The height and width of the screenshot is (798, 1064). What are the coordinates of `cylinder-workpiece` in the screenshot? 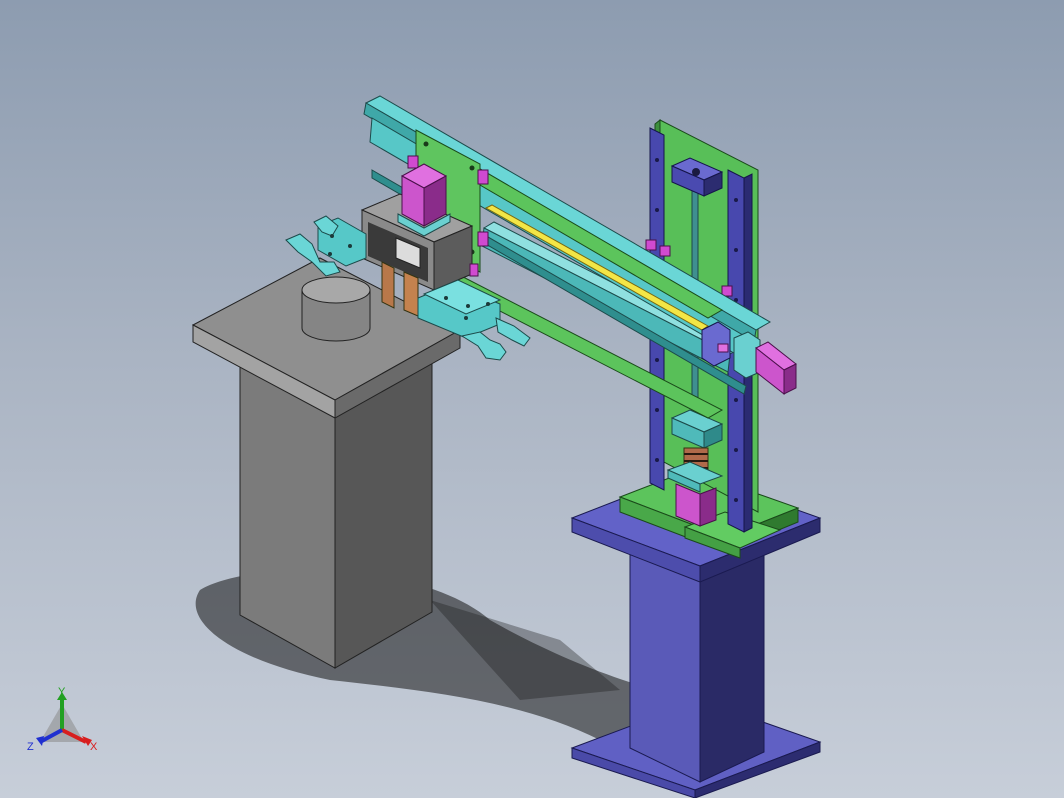 It's located at (336, 309).